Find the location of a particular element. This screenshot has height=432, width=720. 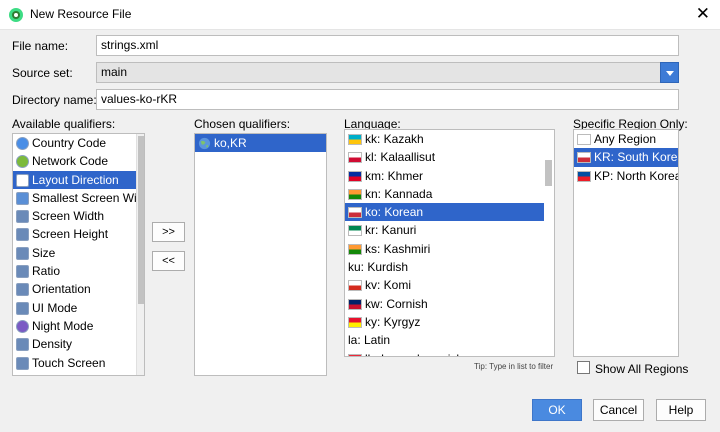

qualifier-label: Network Code is located at coordinates (70, 161).